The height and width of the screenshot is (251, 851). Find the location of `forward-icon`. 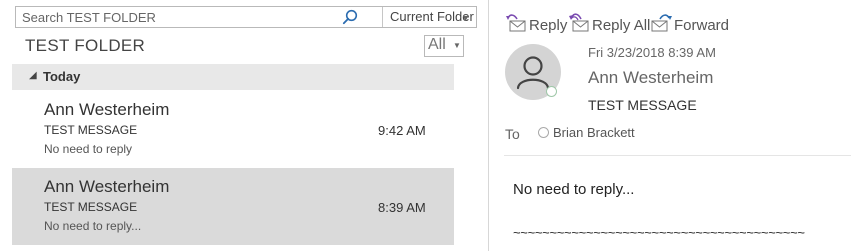

forward-icon is located at coordinates (662, 25).